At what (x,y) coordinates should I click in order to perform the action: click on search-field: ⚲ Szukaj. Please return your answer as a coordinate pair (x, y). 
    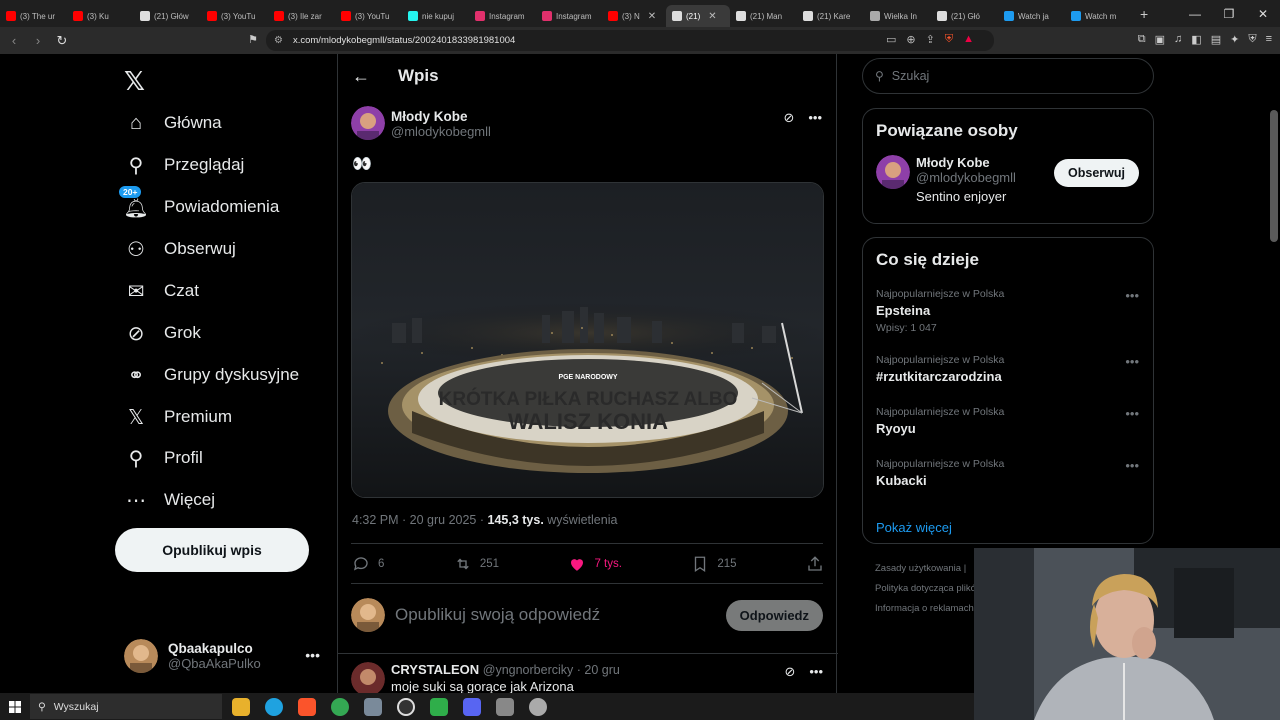
    Looking at the image, I should click on (1008, 76).